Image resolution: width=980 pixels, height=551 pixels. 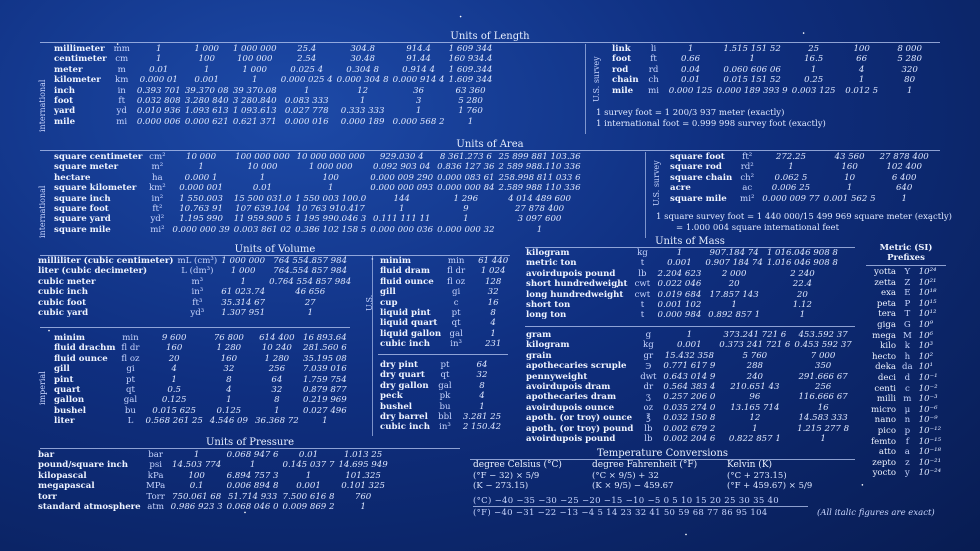 What do you see at coordinates (656, 183) in the screenshot?
I see `area-us-label: U.S. survey` at bounding box center [656, 183].